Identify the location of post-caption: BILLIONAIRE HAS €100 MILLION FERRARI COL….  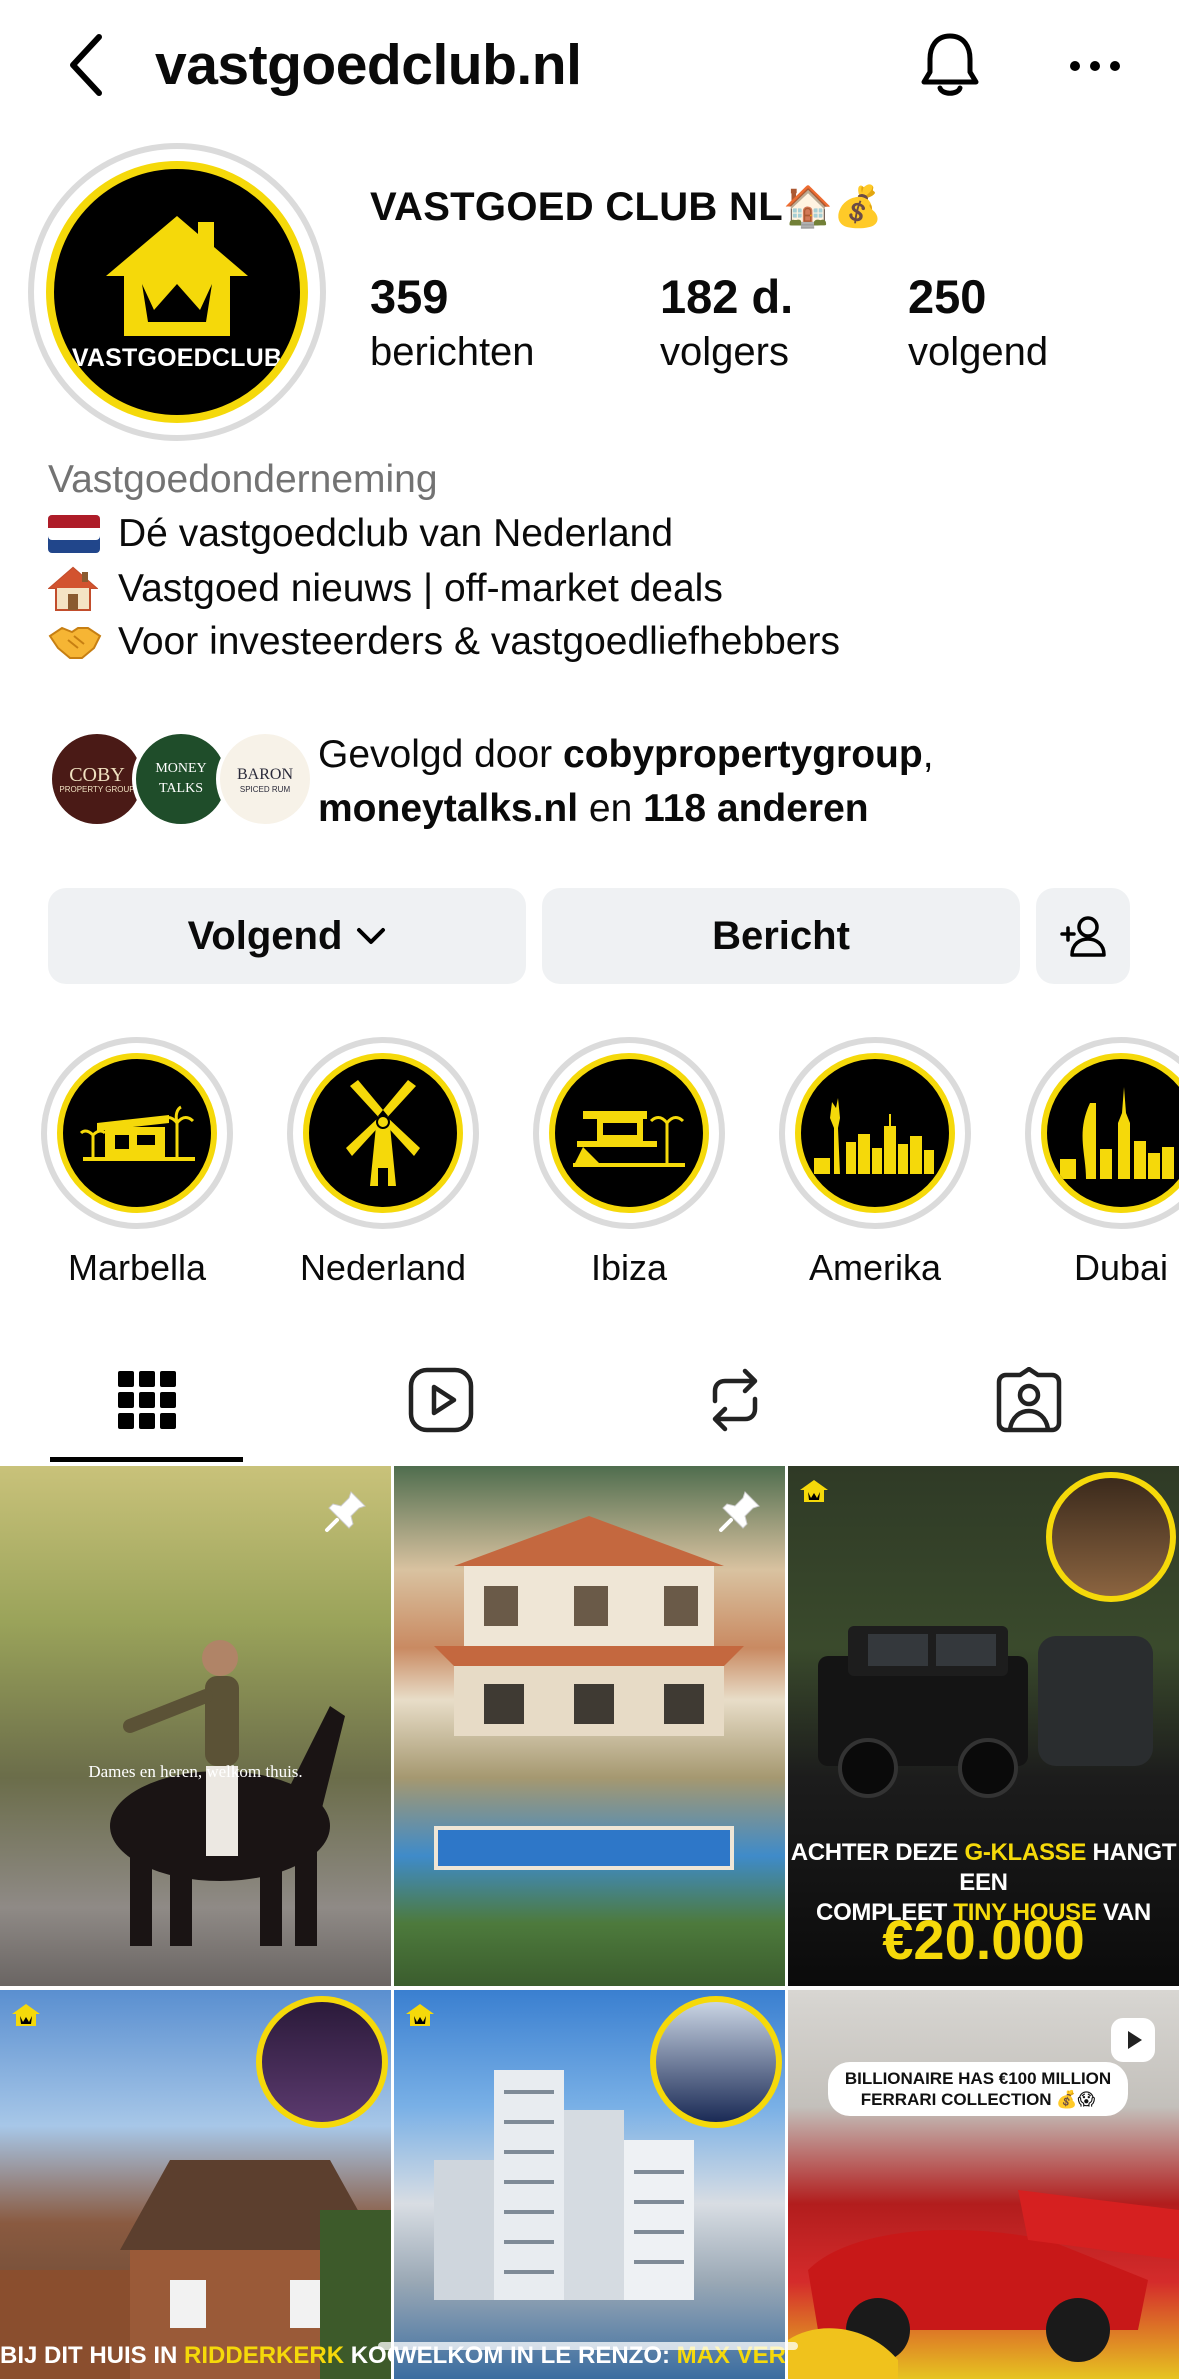
(978, 2089).